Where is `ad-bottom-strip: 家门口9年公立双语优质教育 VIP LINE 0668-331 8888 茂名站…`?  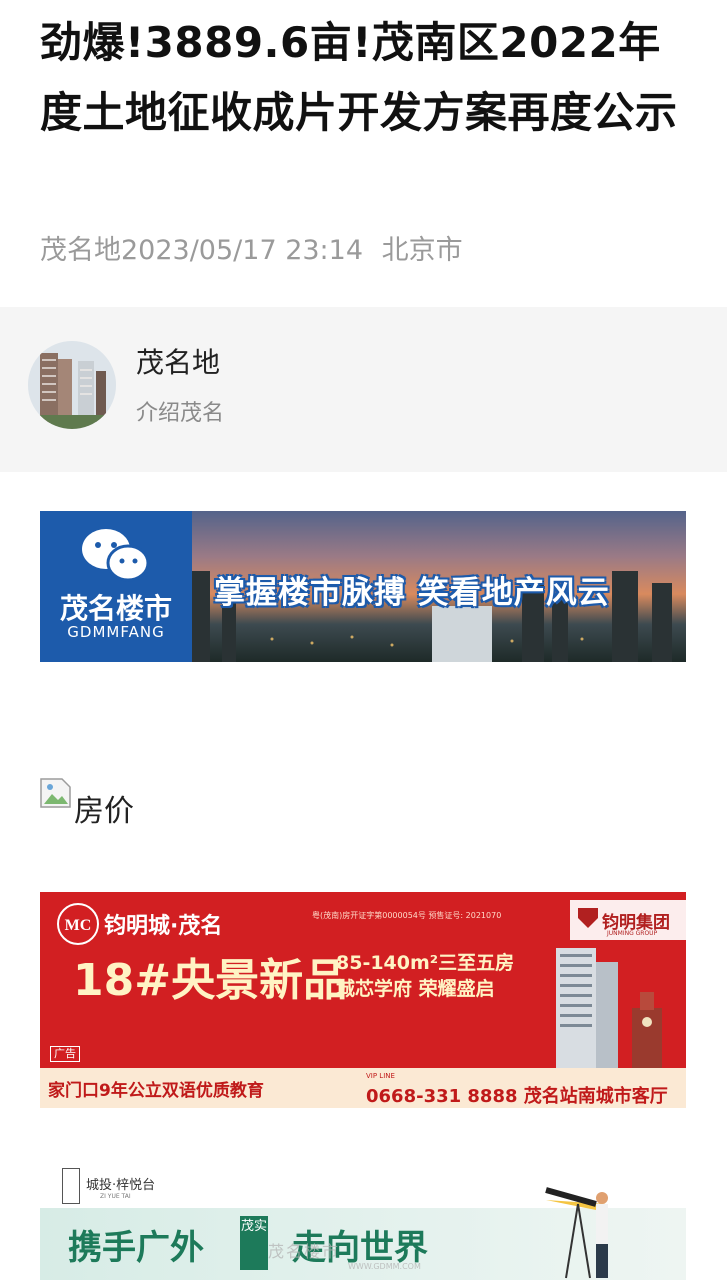 ad-bottom-strip: 家门口9年公立双语优质教育 VIP LINE 0668-331 8888 茂名站… is located at coordinates (363, 1088).